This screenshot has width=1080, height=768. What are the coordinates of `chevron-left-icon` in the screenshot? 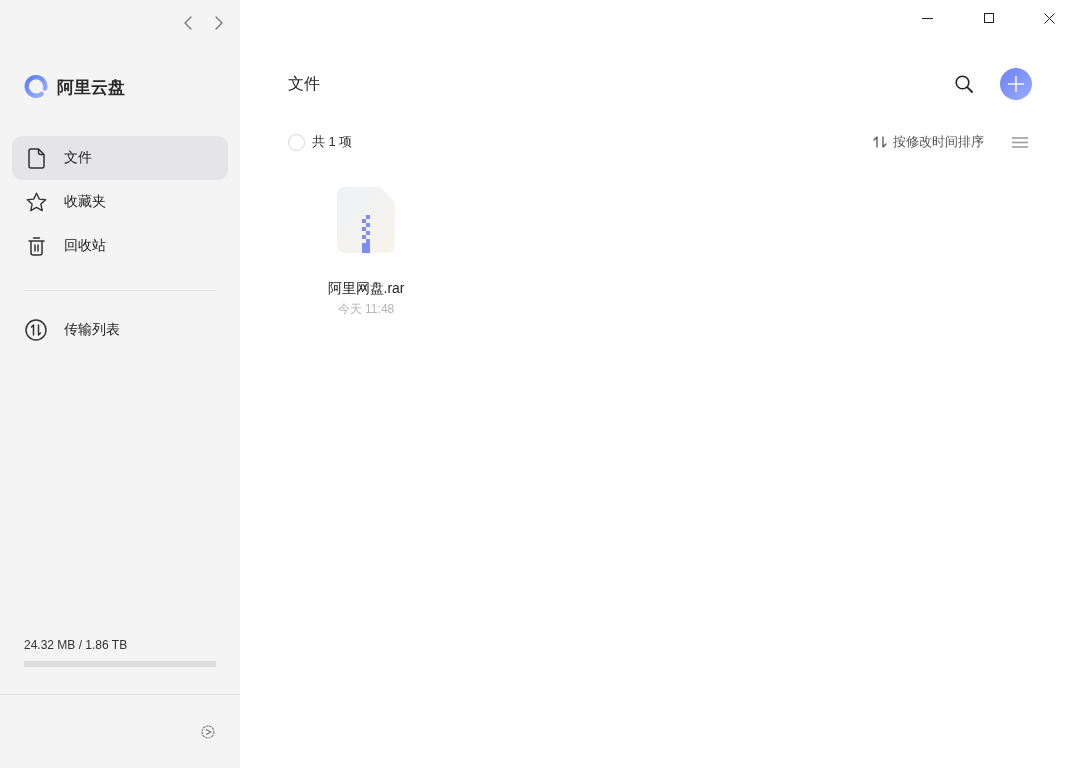 It's located at (188, 23).